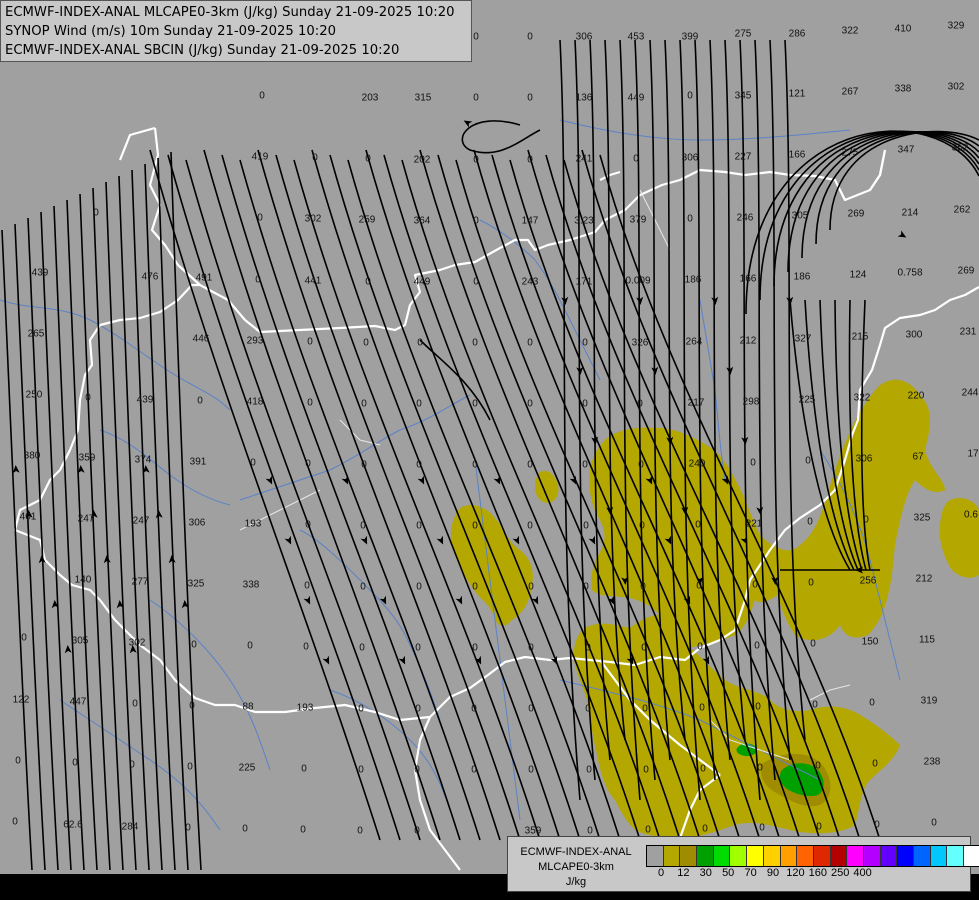 Image resolution: width=979 pixels, height=900 pixels. Describe the element at coordinates (743, 34) in the screenshot. I see `sbcin-value: 275` at that location.